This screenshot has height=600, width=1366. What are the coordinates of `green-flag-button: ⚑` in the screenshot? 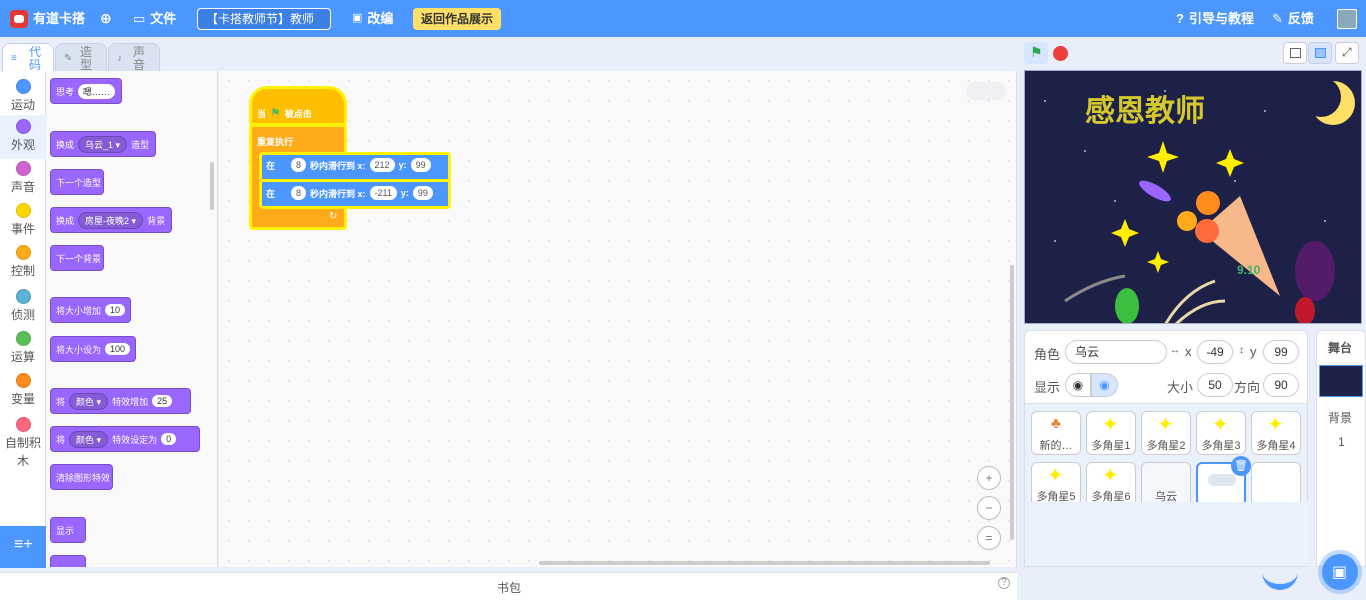 It's located at (1036, 53).